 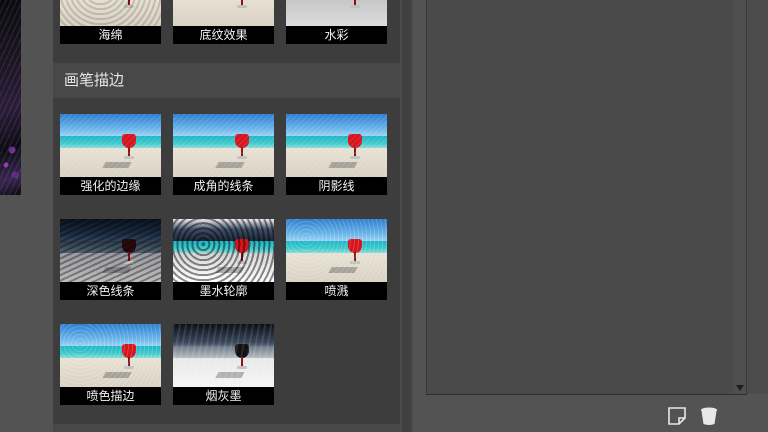 I want to click on filter-thumb-dark-strokes: 深色线条, so click(x=110, y=259).